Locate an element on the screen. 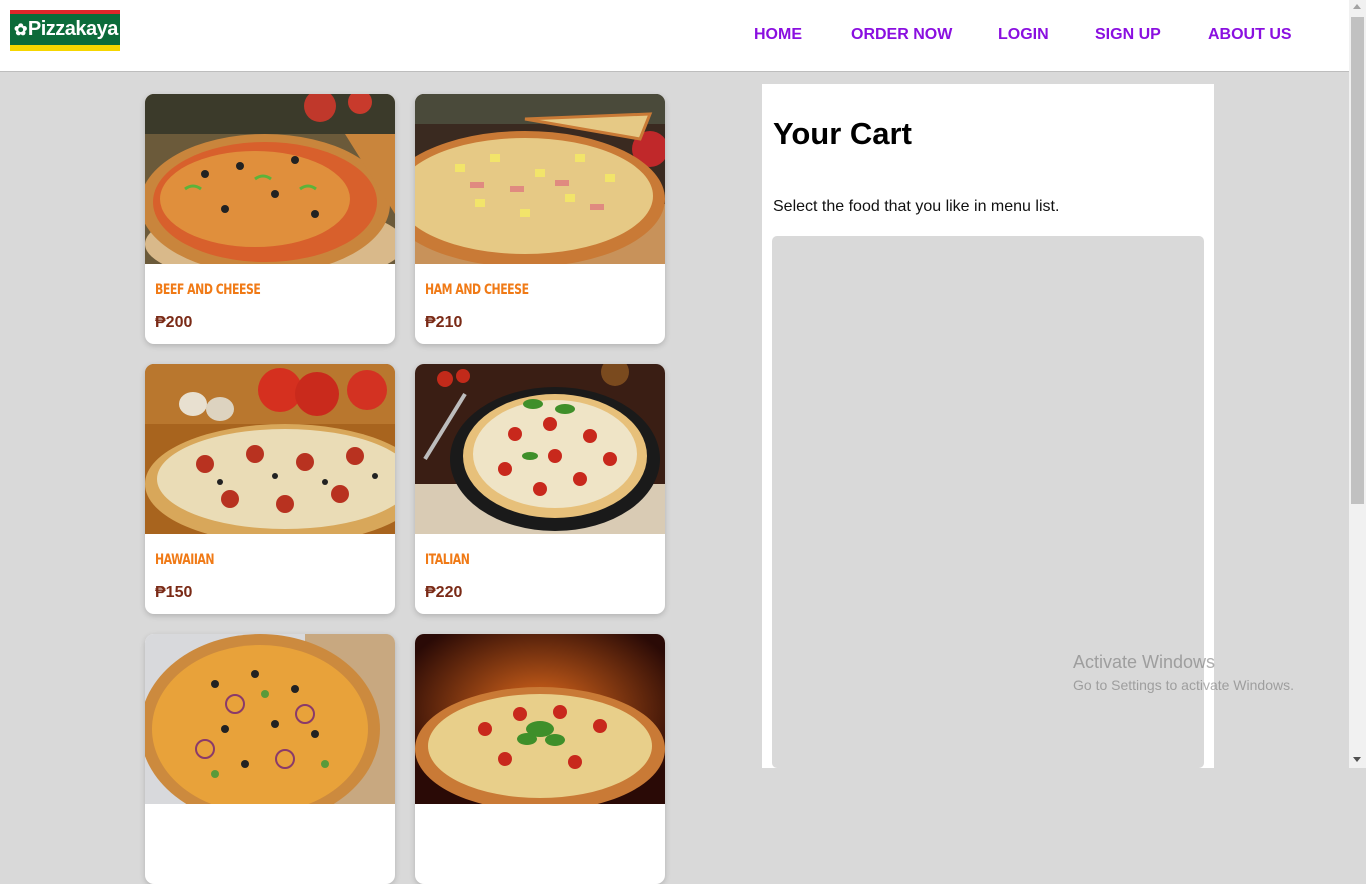  pizza-photo-hawaiian is located at coordinates (270, 449).